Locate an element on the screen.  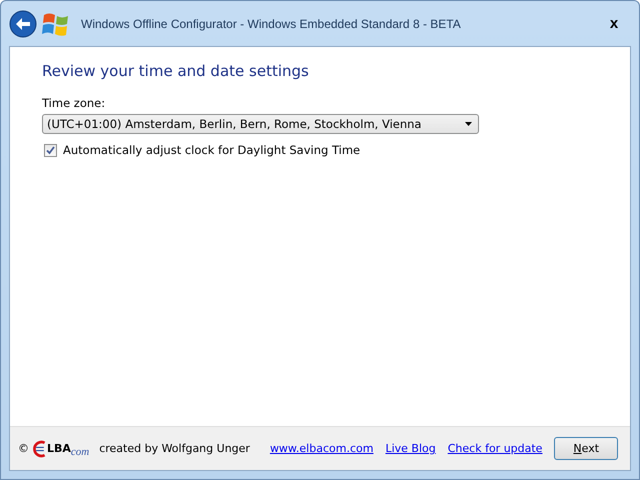
dst-checkbox is located at coordinates (50, 150).